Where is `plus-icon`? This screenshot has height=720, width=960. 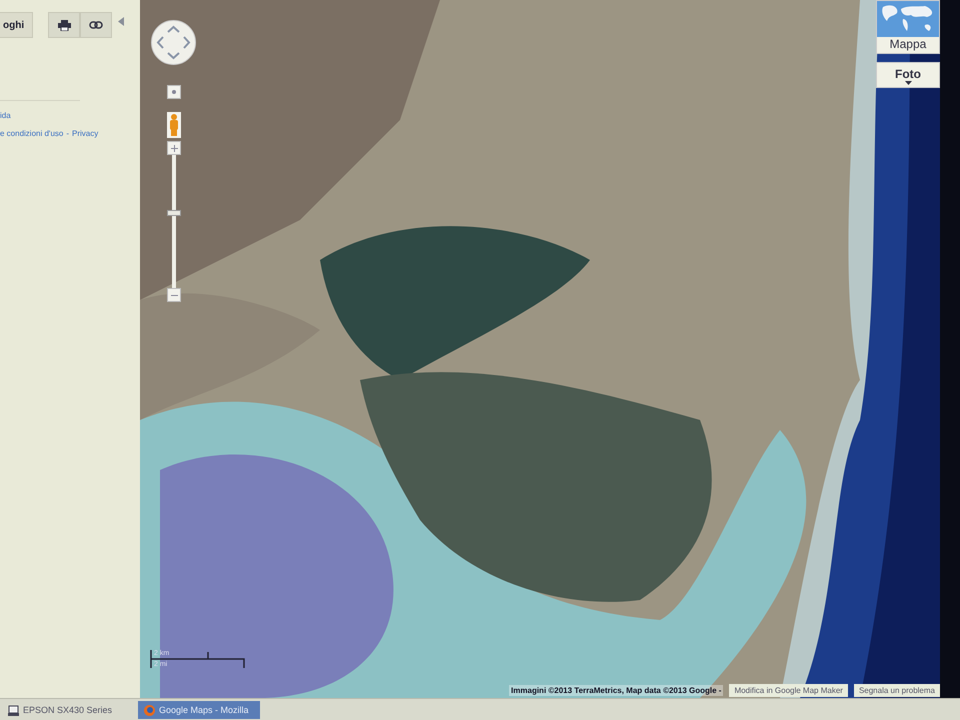
plus-icon is located at coordinates (174, 148).